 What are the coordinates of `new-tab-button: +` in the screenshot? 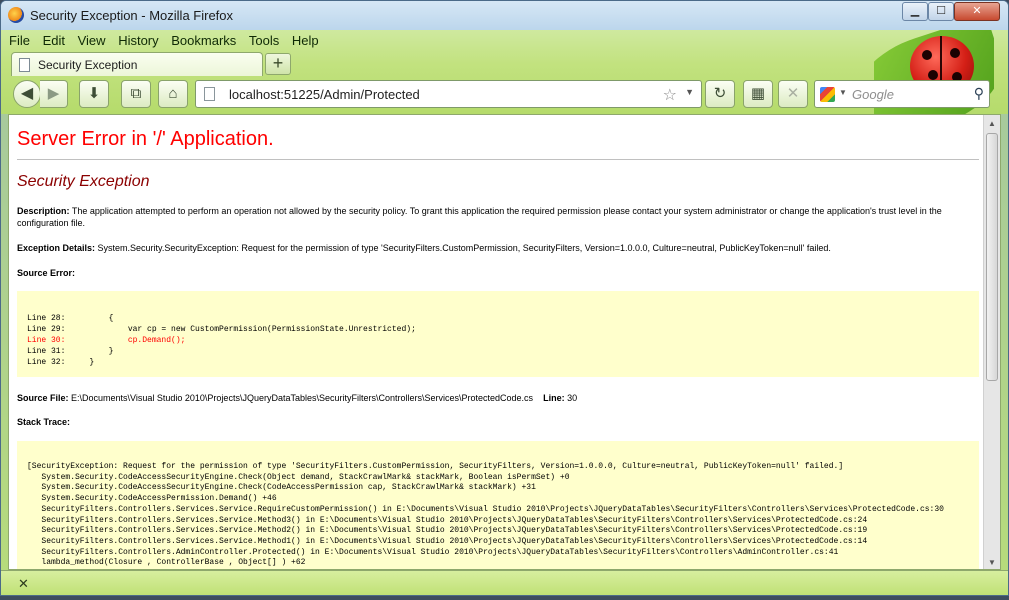 It's located at (278, 64).